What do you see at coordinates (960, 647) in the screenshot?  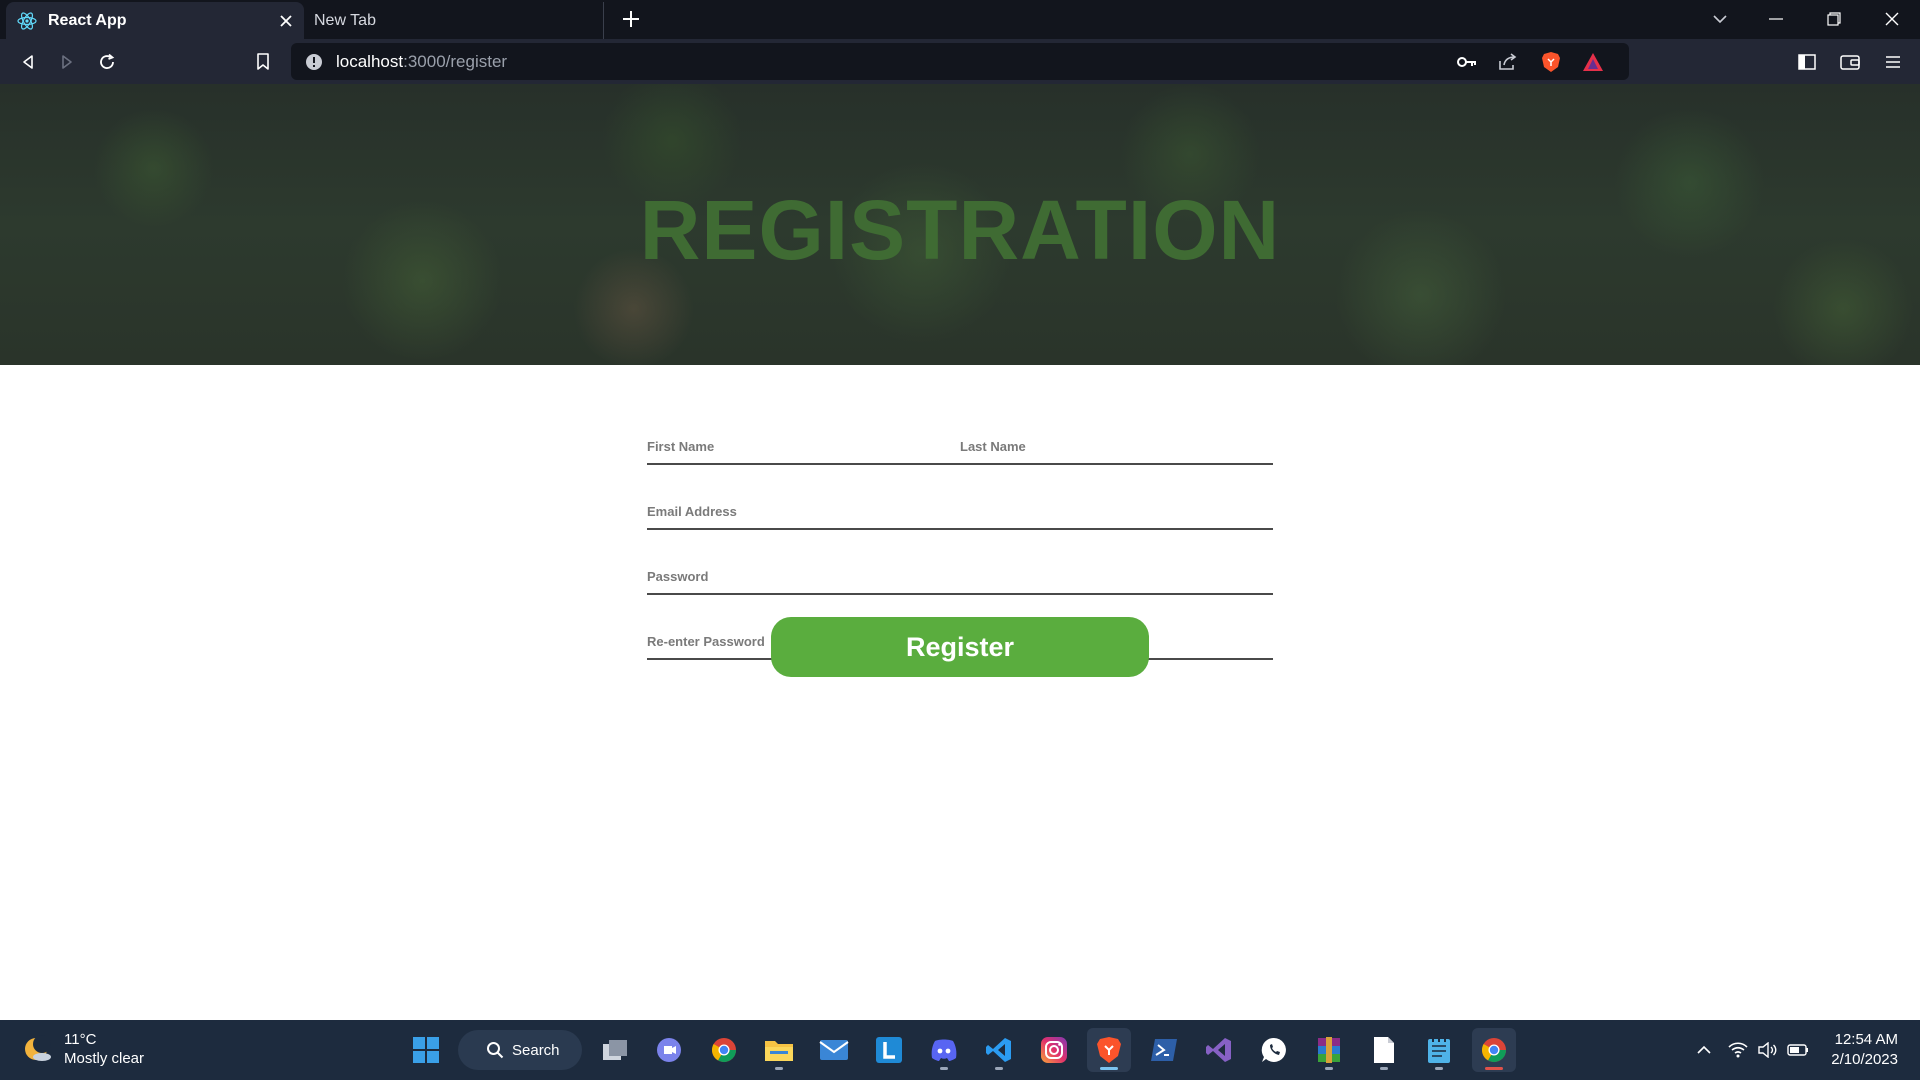 I see `register-button: Register` at bounding box center [960, 647].